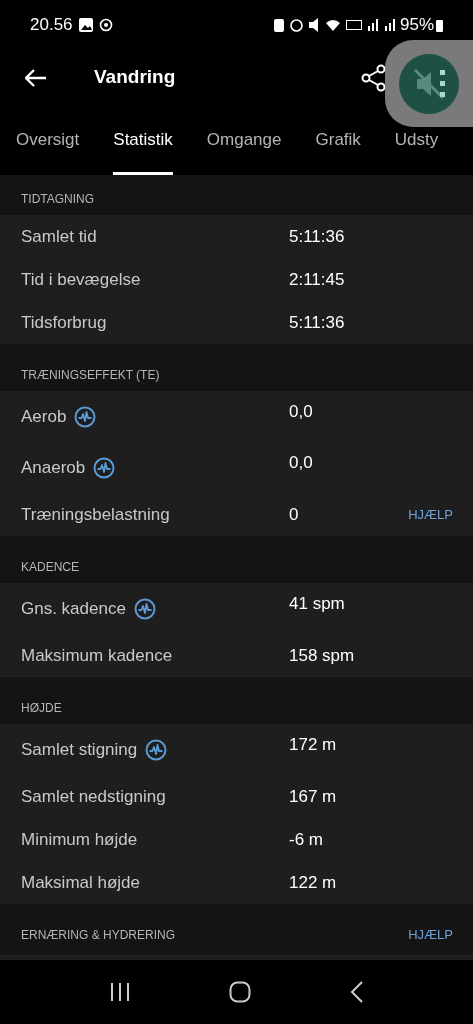  What do you see at coordinates (306, 839) in the screenshot?
I see `stat-value: -6 m` at bounding box center [306, 839].